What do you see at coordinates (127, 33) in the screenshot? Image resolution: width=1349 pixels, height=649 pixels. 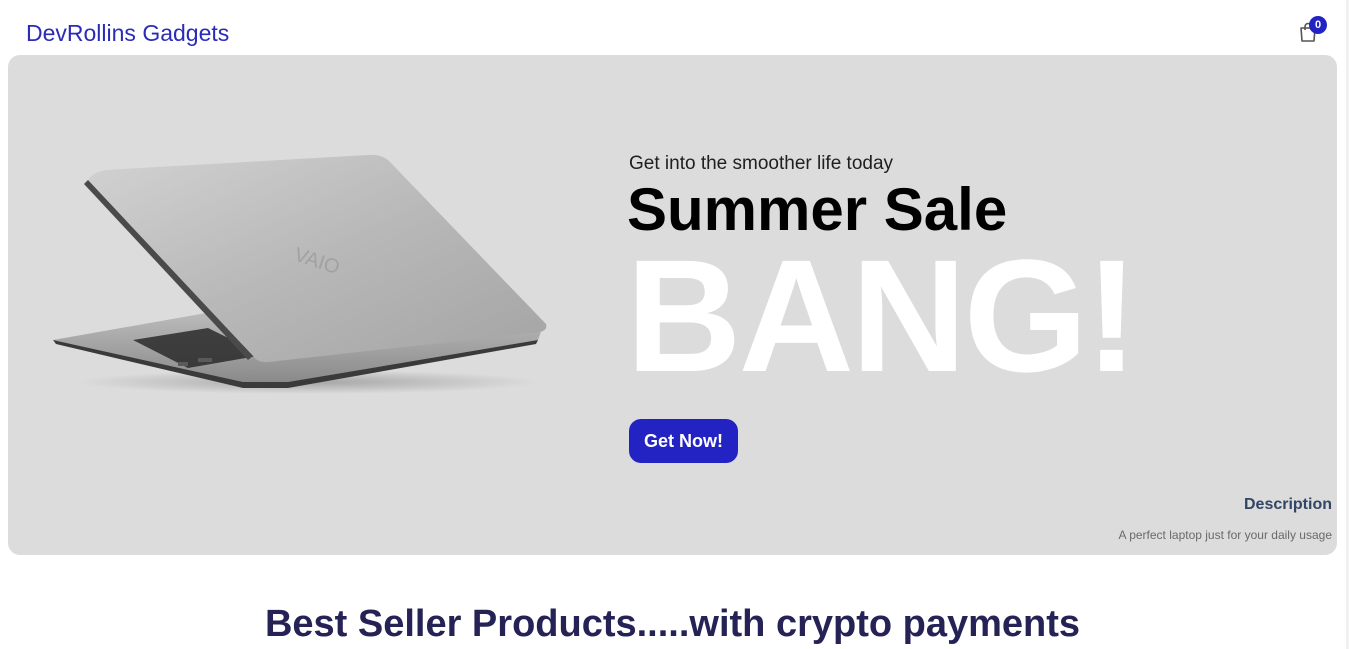 I see `site-logo: DevRollins Gadgets` at bounding box center [127, 33].